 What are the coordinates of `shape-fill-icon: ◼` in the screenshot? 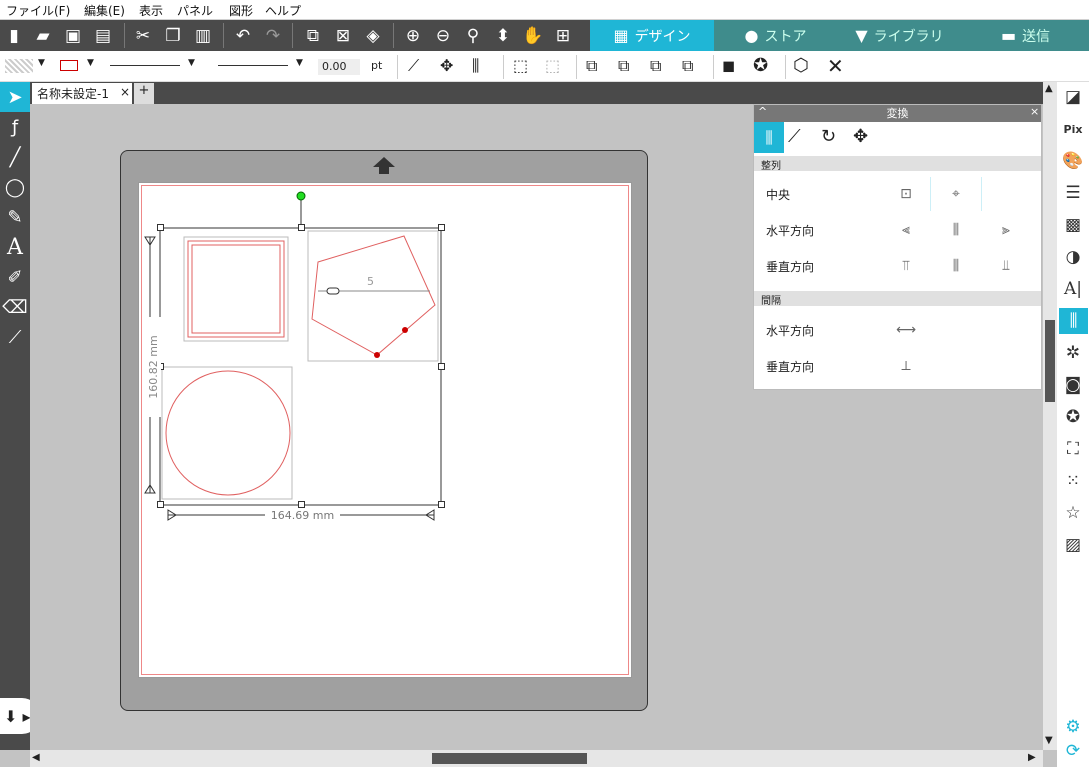 It's located at (728, 65).